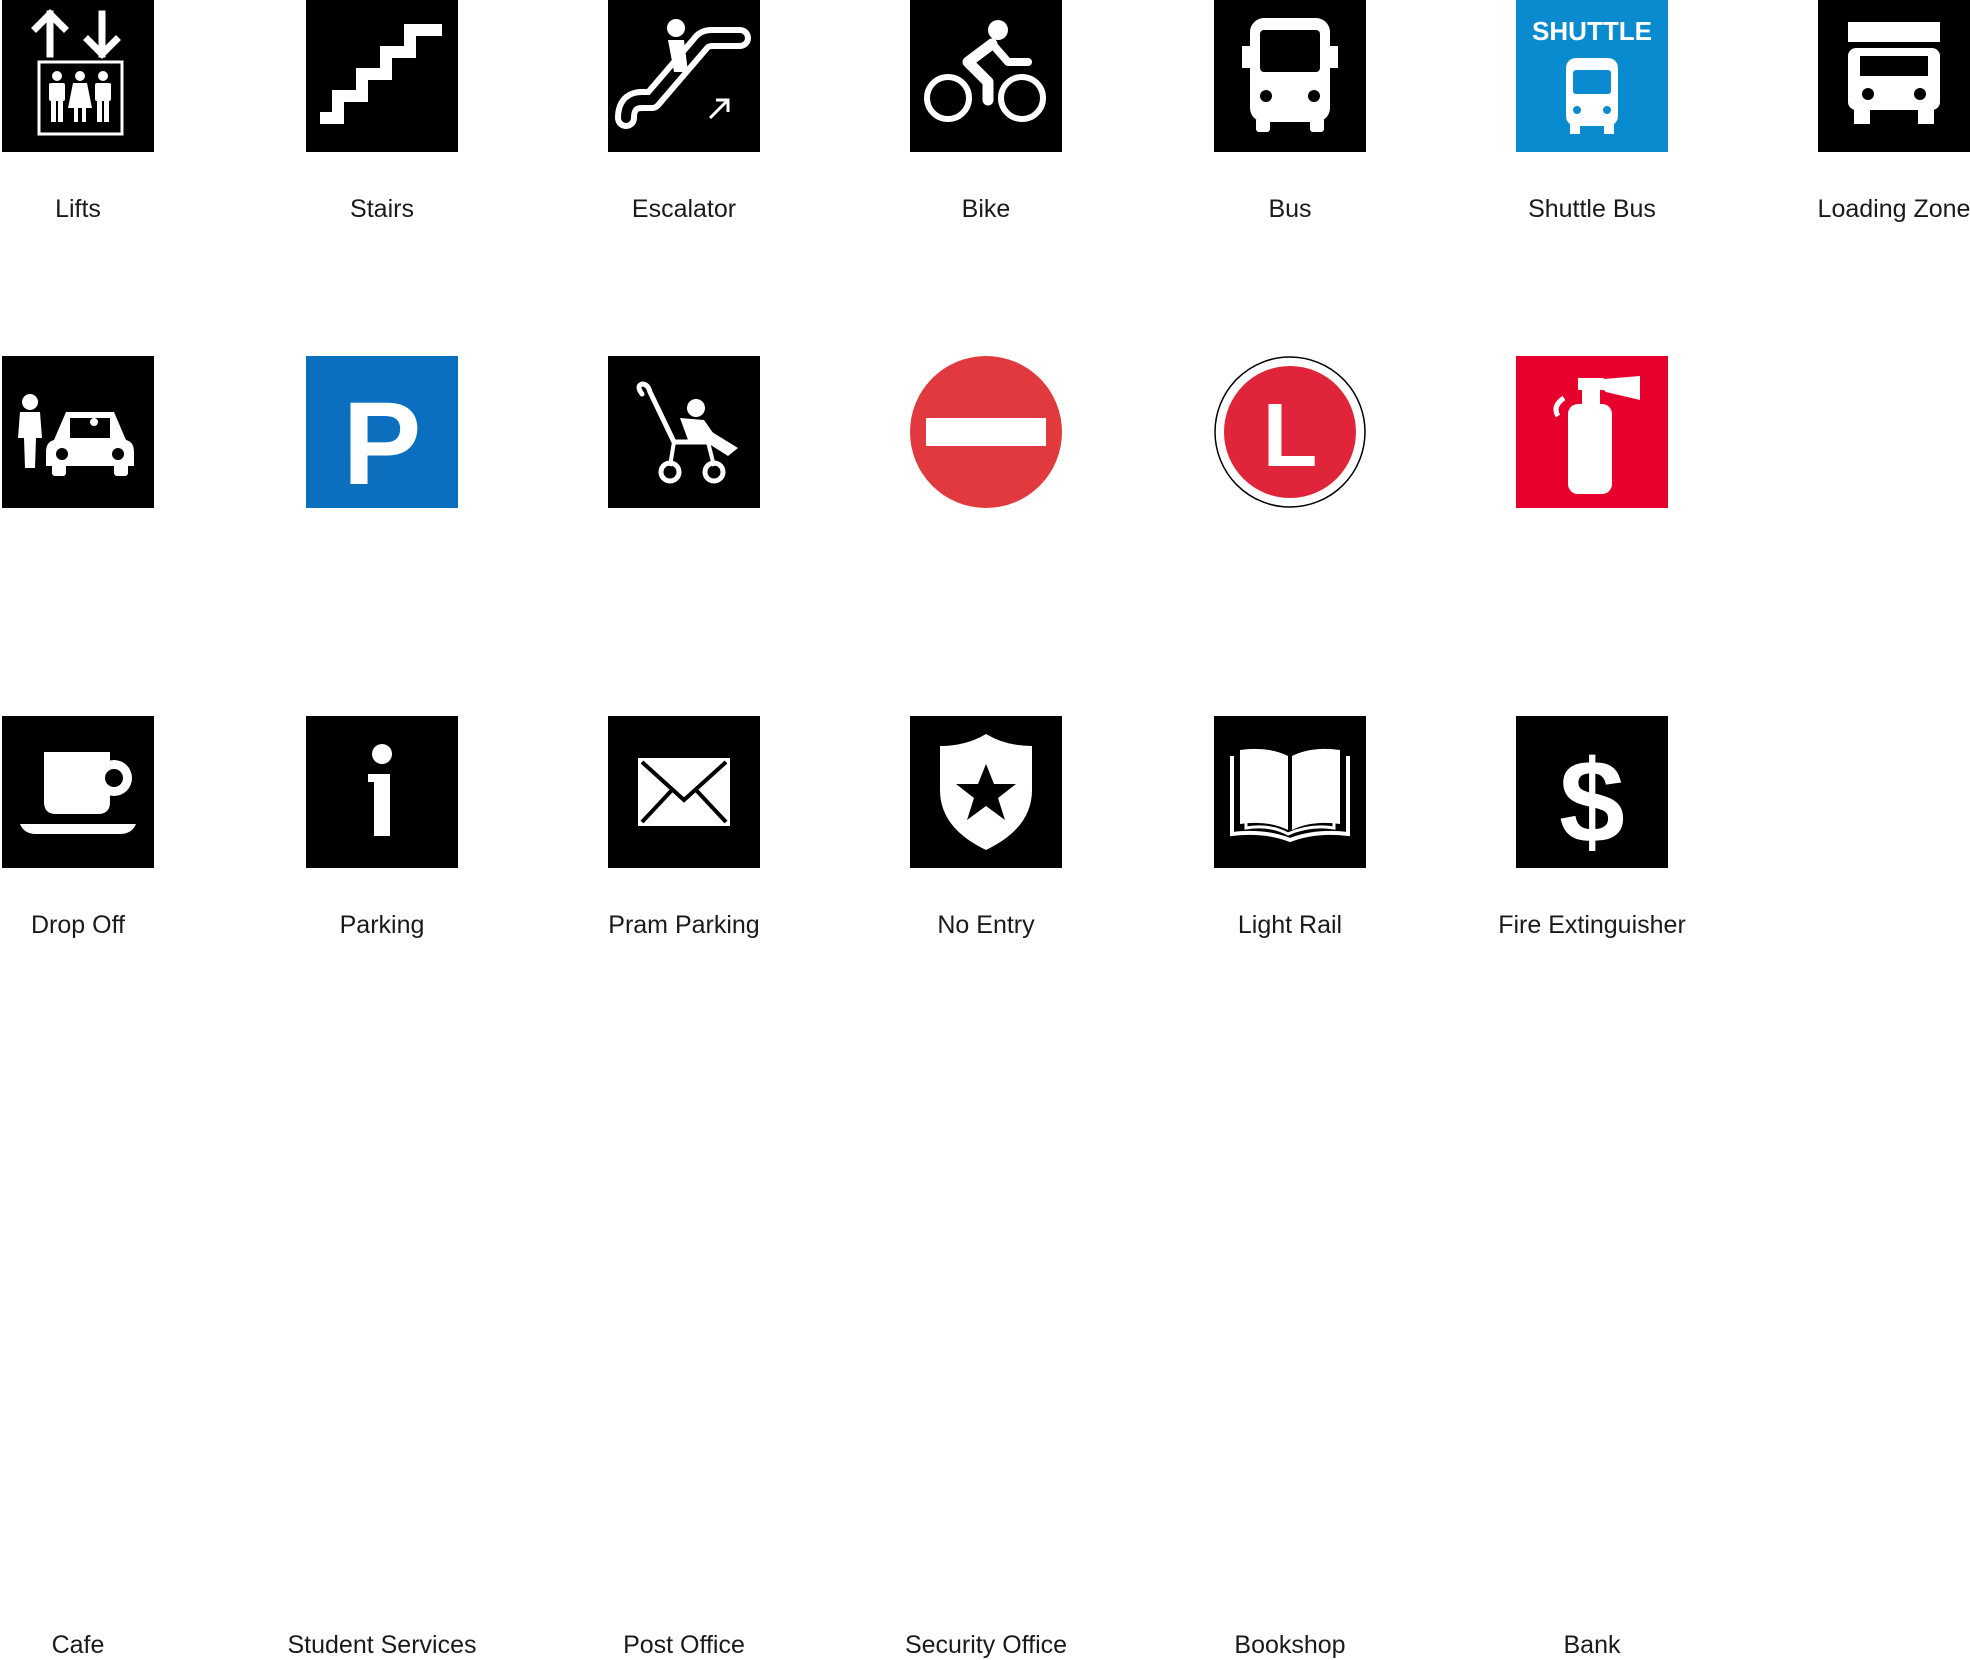 This screenshot has height=1660, width=1970. I want to click on lifts-icon, so click(78, 76).